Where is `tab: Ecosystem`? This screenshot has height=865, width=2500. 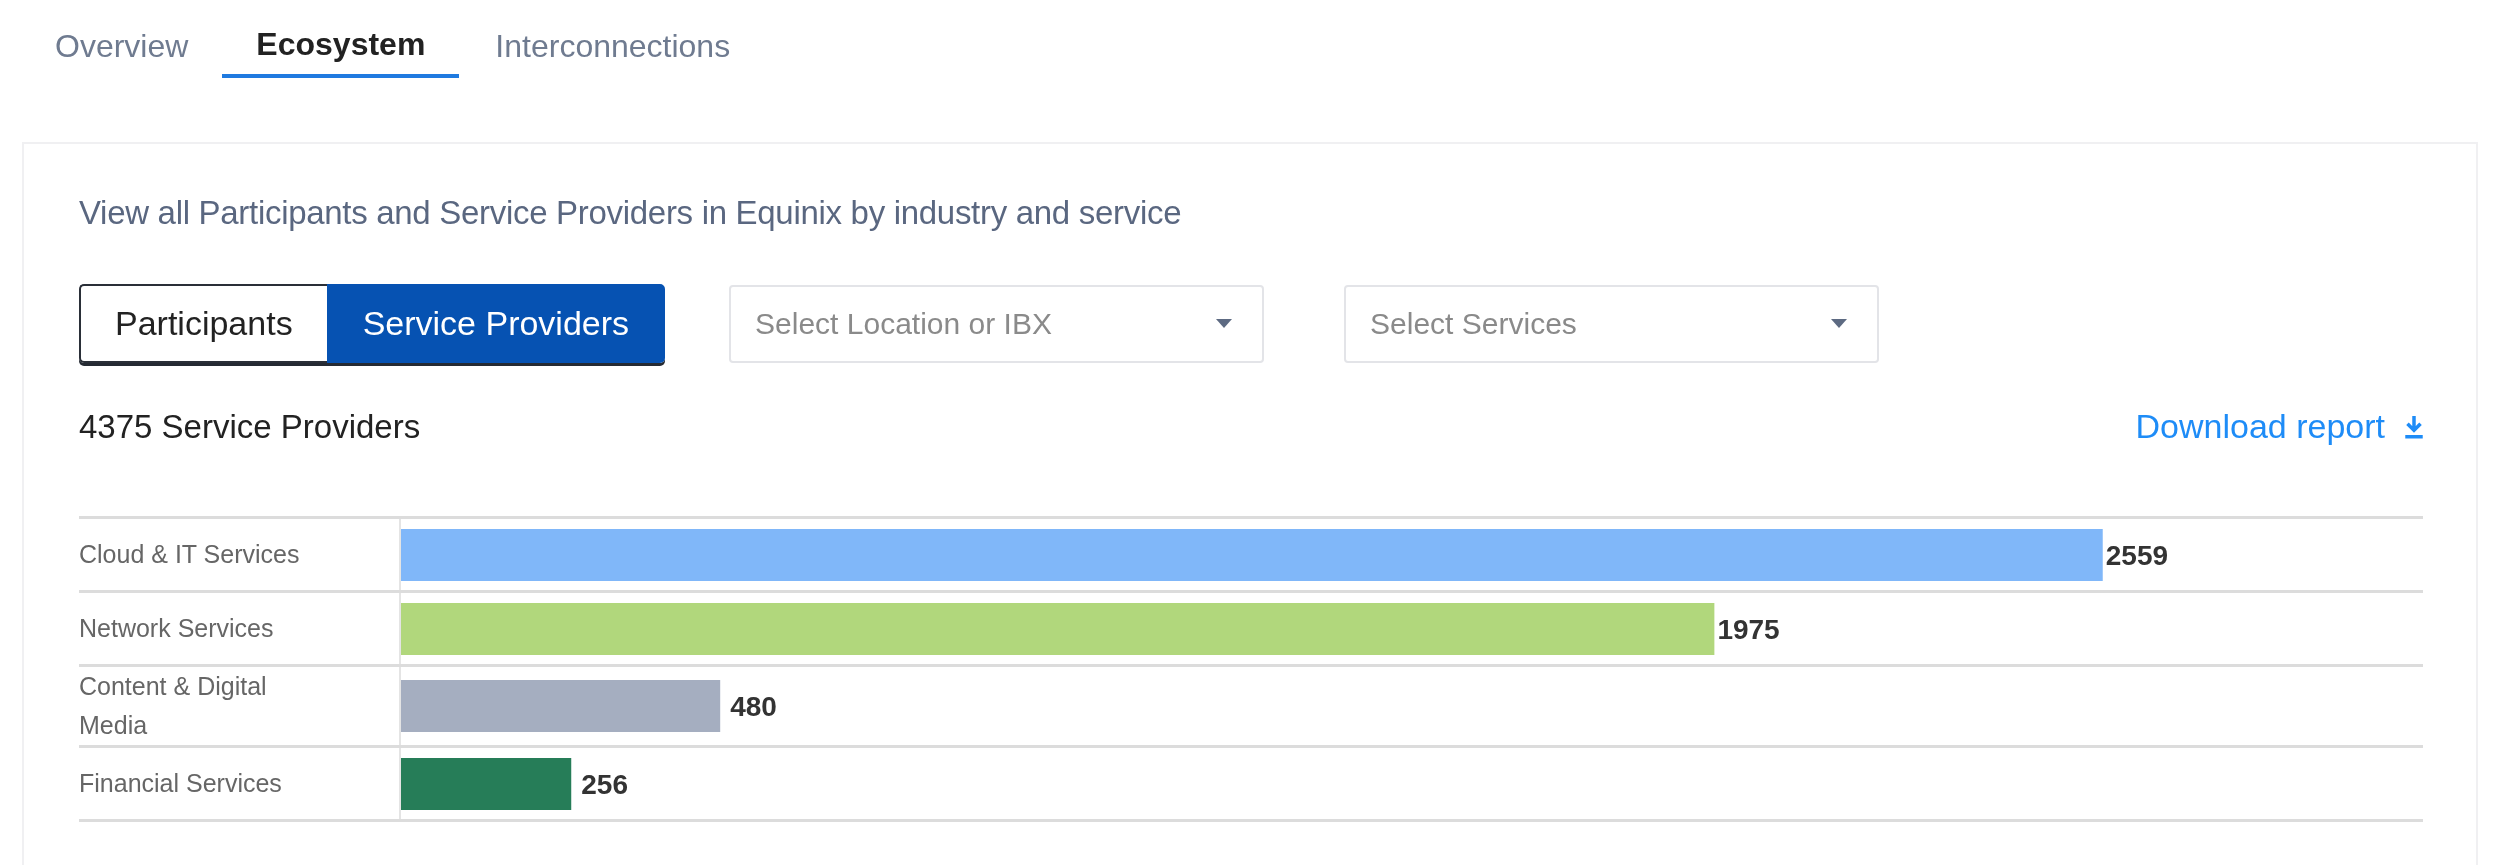 tab: Ecosystem is located at coordinates (341, 48).